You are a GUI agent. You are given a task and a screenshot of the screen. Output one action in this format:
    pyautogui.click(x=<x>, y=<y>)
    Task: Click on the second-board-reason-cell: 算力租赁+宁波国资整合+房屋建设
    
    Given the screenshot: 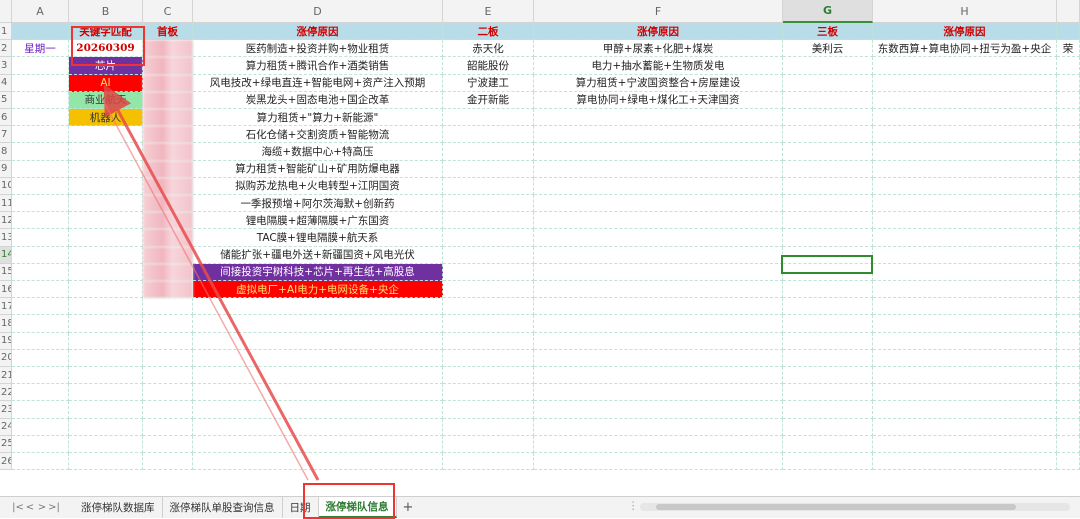 What is the action you would take?
    pyautogui.click(x=658, y=83)
    